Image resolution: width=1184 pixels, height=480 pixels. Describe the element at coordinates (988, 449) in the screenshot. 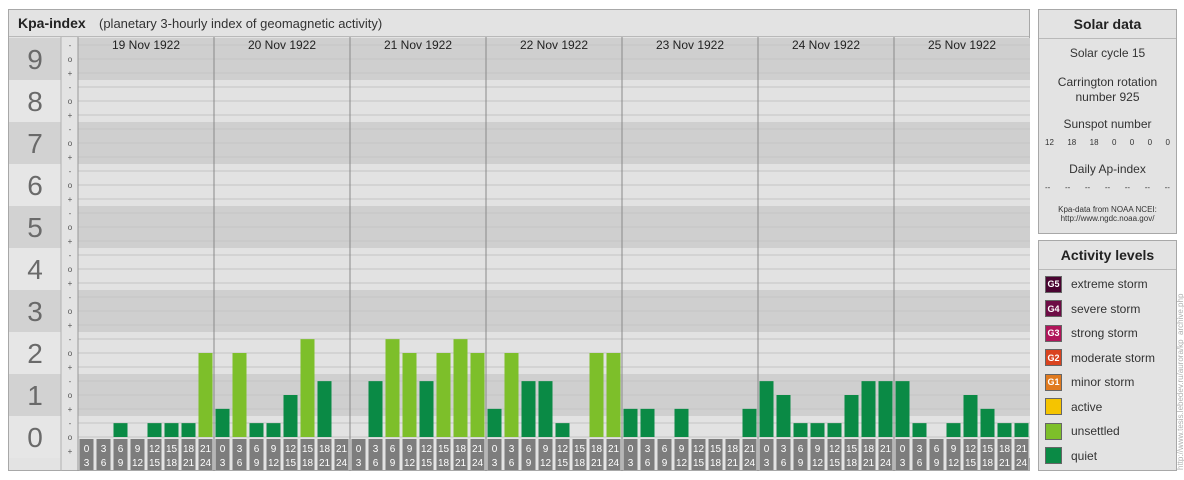

I see `interval-start-label: 15` at that location.